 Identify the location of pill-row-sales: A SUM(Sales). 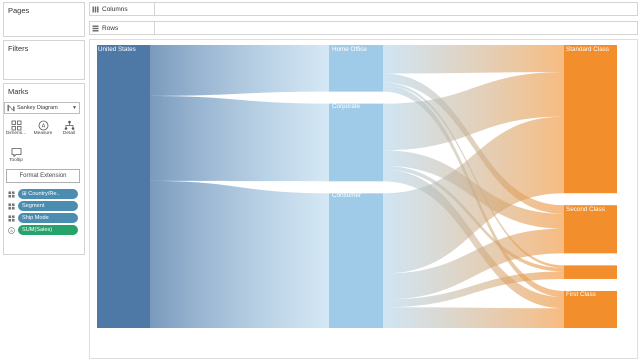
(43, 230).